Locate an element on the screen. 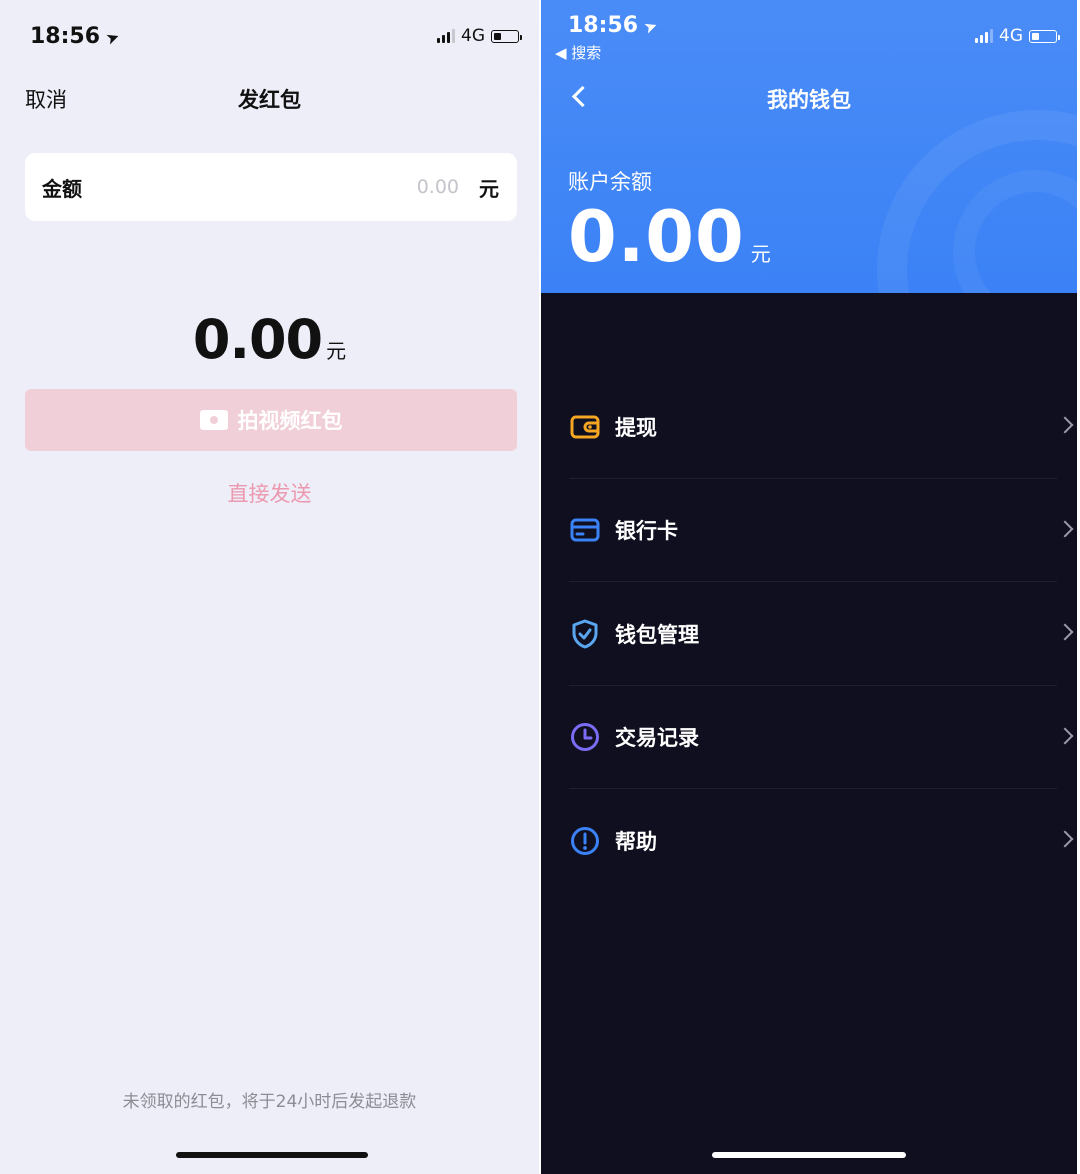 The width and height of the screenshot is (1080, 1174). wallet-icon is located at coordinates (585, 427).